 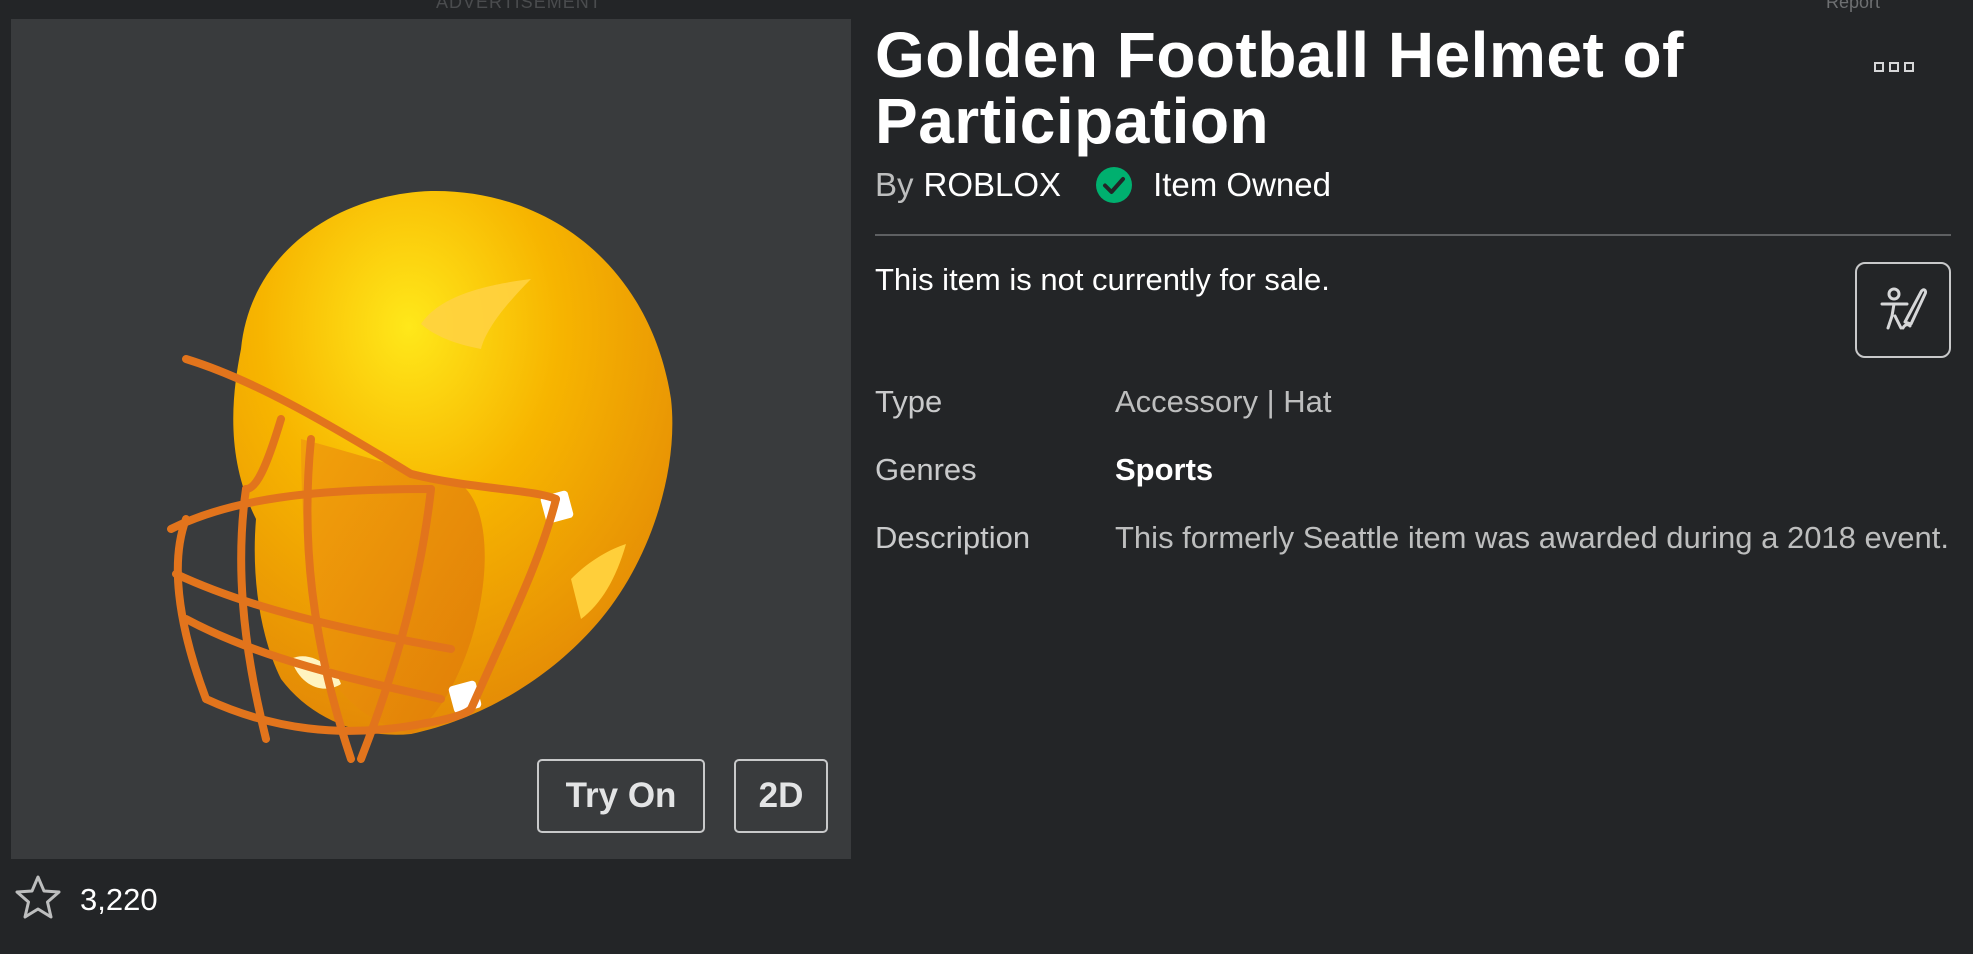 I want to click on creator-link: ROBLOX, so click(x=993, y=185).